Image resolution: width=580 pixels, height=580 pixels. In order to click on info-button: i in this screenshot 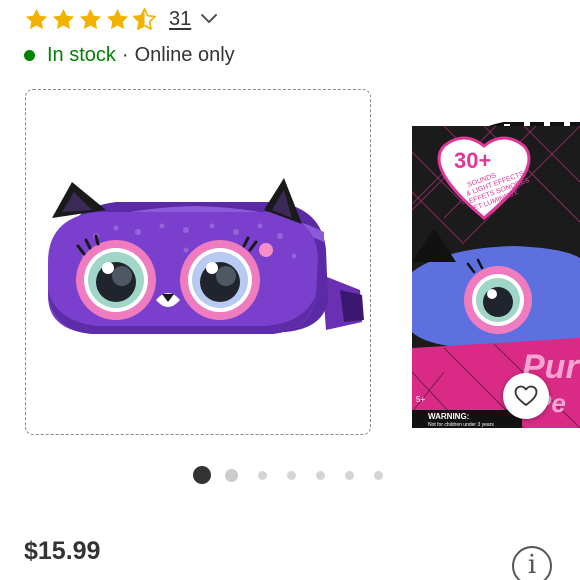, I will do `click(532, 563)`.